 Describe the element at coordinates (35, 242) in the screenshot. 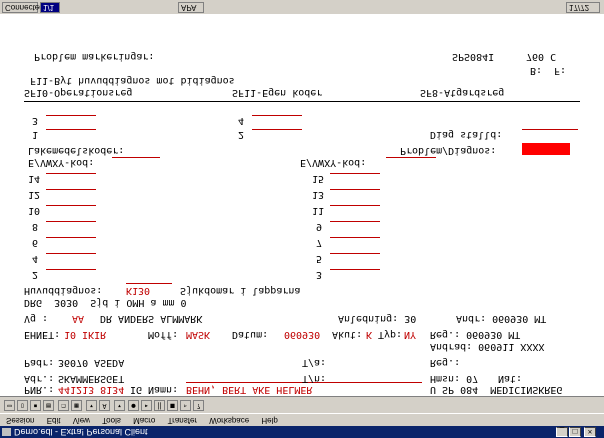

I see `row-num-left: 6` at that location.